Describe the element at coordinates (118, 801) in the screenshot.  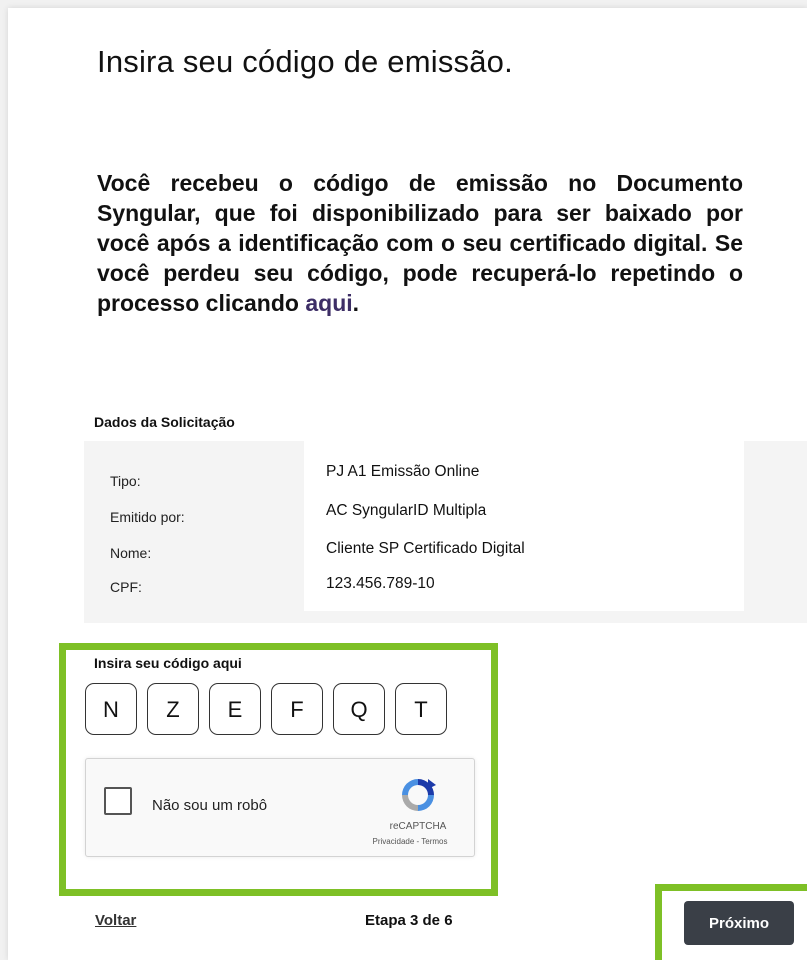
I see `recaptcha-checkbox` at that location.